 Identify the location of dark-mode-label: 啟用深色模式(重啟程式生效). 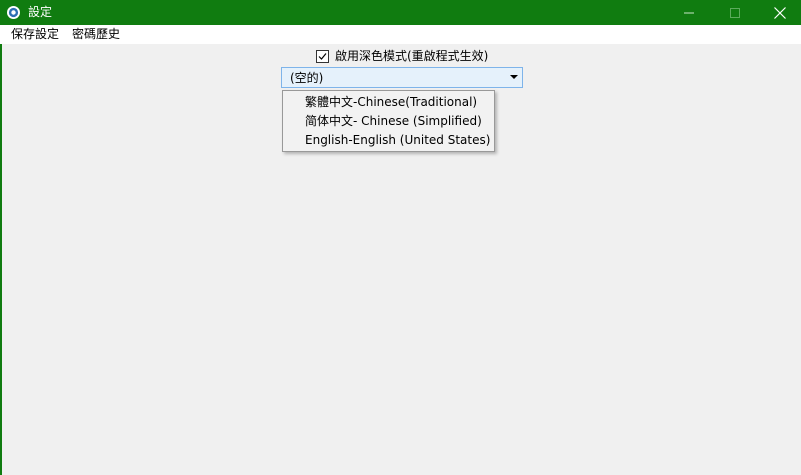
(411, 56).